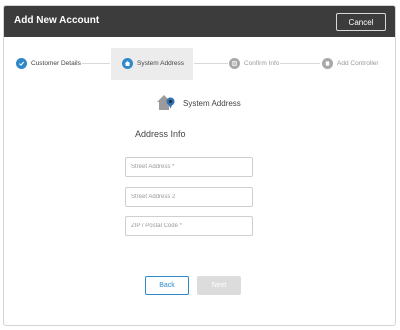 The width and height of the screenshot is (400, 330). Describe the element at coordinates (262, 63) in the screenshot. I see `step-label: Confirm Info` at that location.